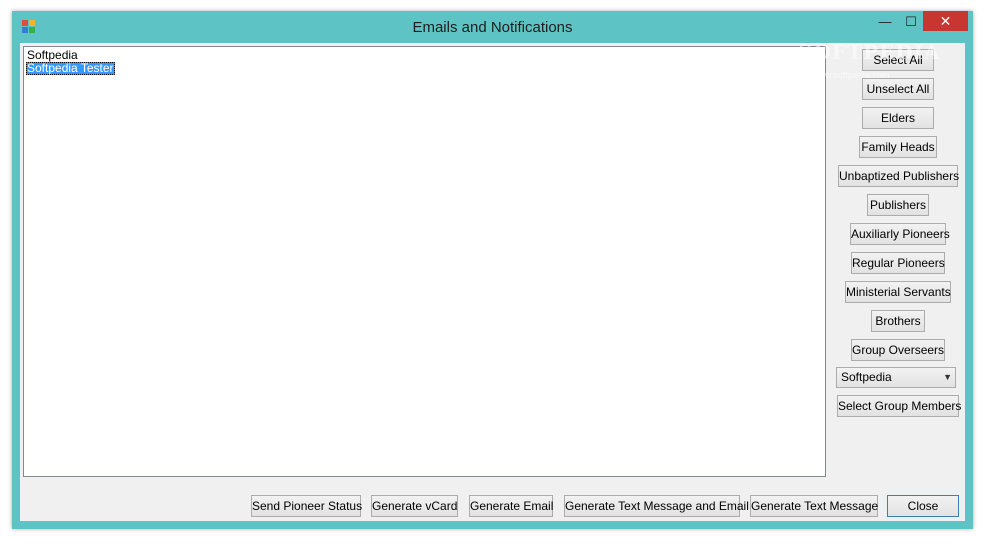 The image size is (995, 552). What do you see at coordinates (306, 506) in the screenshot?
I see `send-pioneer-status-button: Send Pioneer Status` at bounding box center [306, 506].